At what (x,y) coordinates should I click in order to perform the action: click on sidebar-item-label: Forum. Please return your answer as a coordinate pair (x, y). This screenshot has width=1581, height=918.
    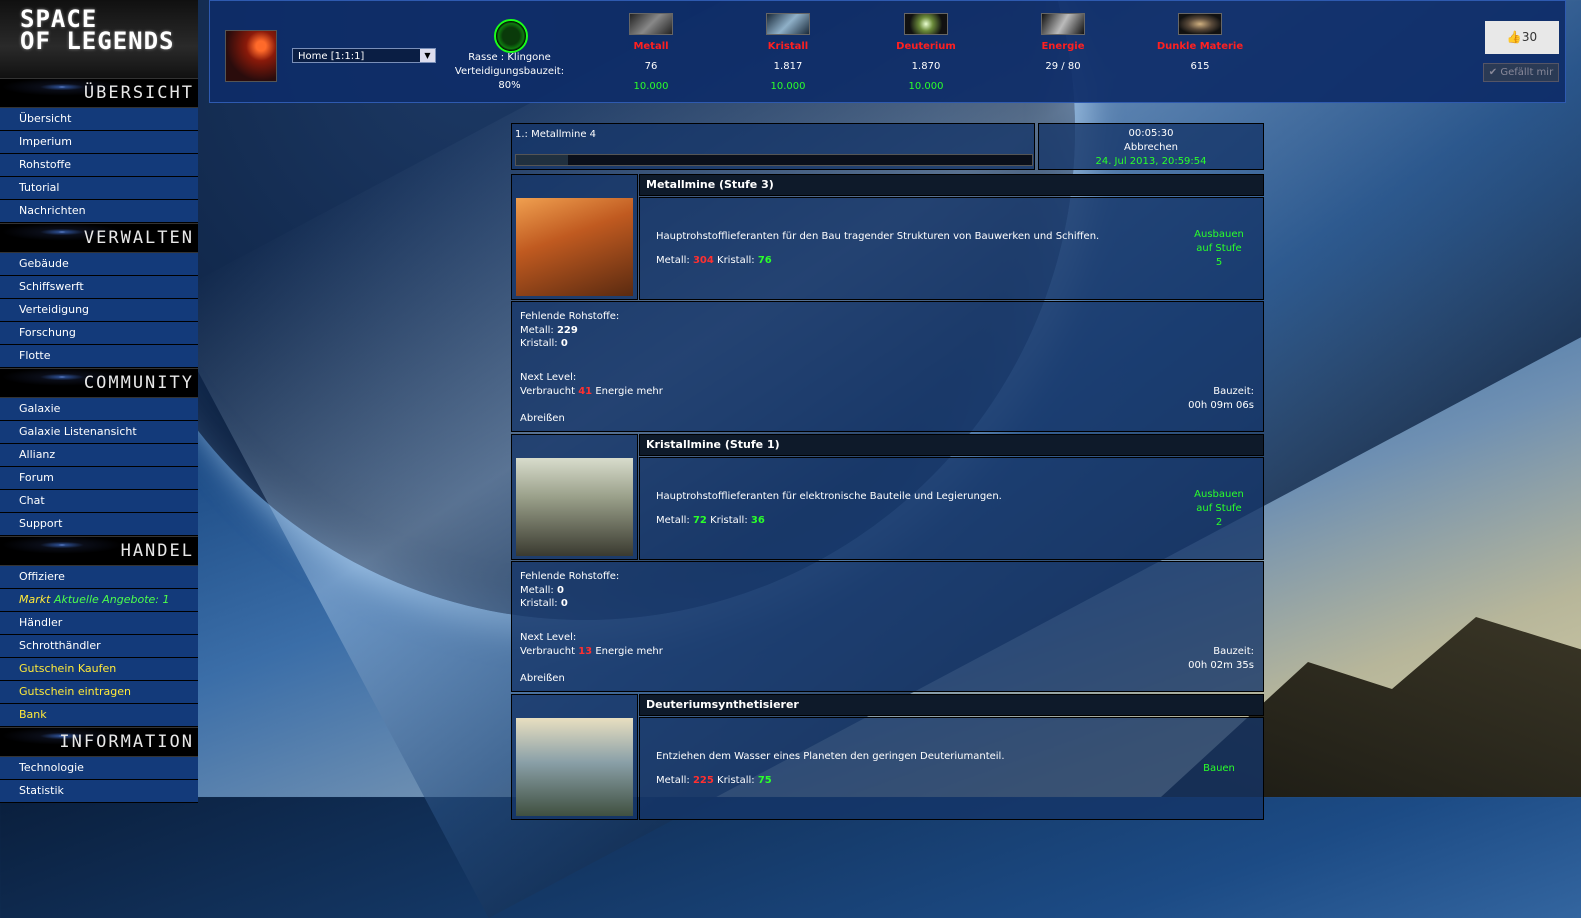
    Looking at the image, I should click on (36, 477).